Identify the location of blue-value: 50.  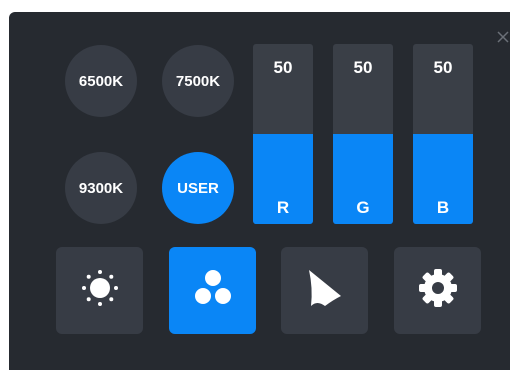
(443, 67).